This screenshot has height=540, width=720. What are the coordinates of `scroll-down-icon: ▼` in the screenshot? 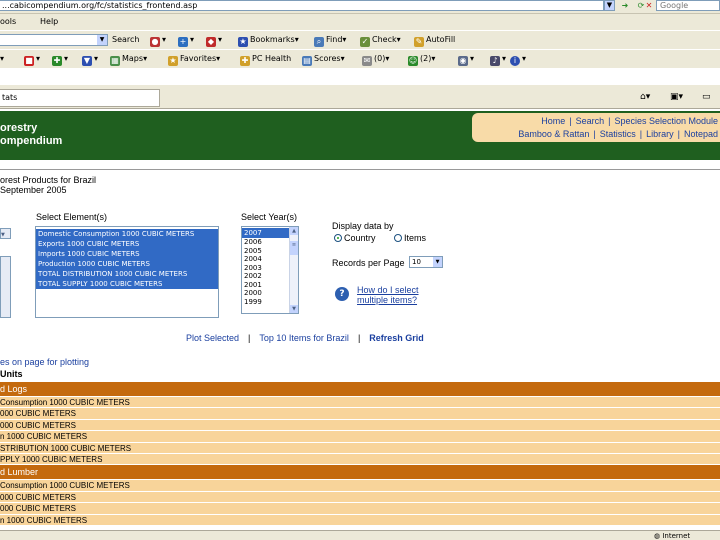 It's located at (294, 309).